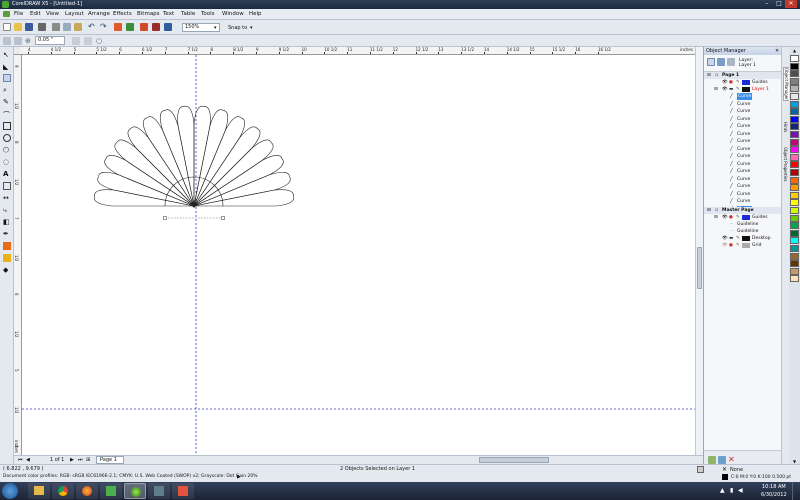 This screenshot has height=500, width=800. What do you see at coordinates (722, 460) in the screenshot?
I see `new-master-layer-icon` at bounding box center [722, 460].